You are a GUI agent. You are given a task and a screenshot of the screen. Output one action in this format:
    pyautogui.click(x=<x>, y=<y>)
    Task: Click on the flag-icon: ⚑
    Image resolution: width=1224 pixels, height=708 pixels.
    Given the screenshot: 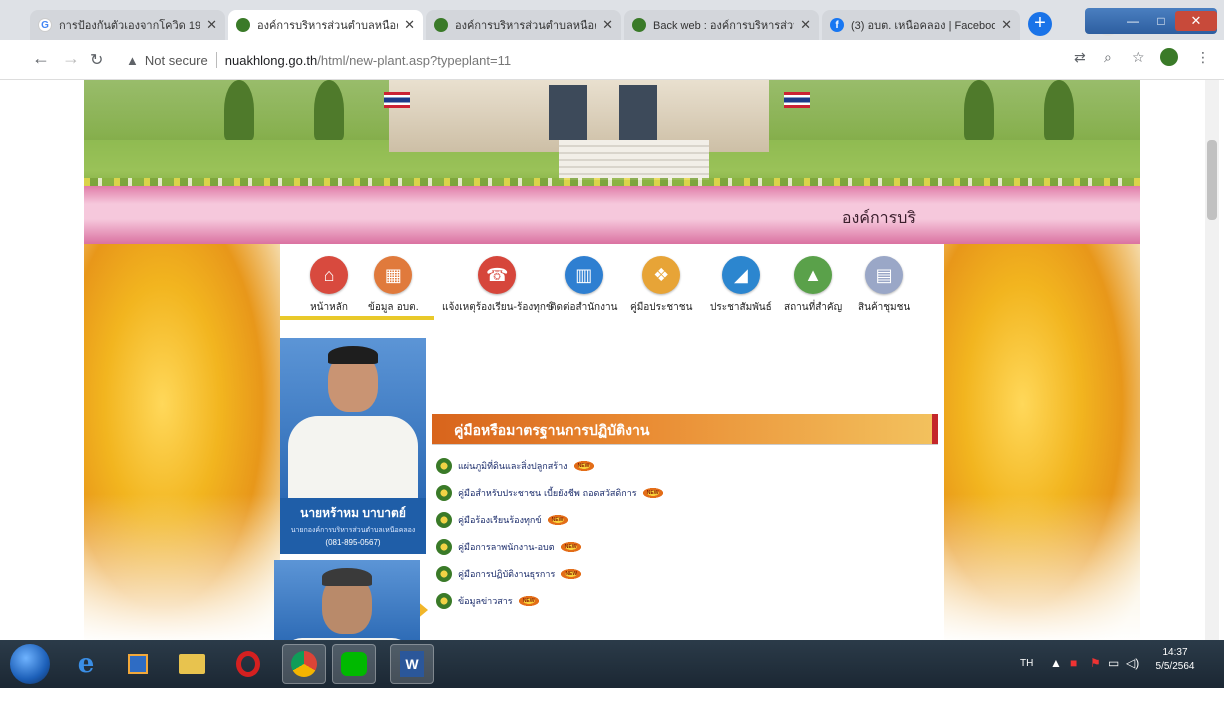 What is the action you would take?
    pyautogui.click(x=1095, y=663)
    